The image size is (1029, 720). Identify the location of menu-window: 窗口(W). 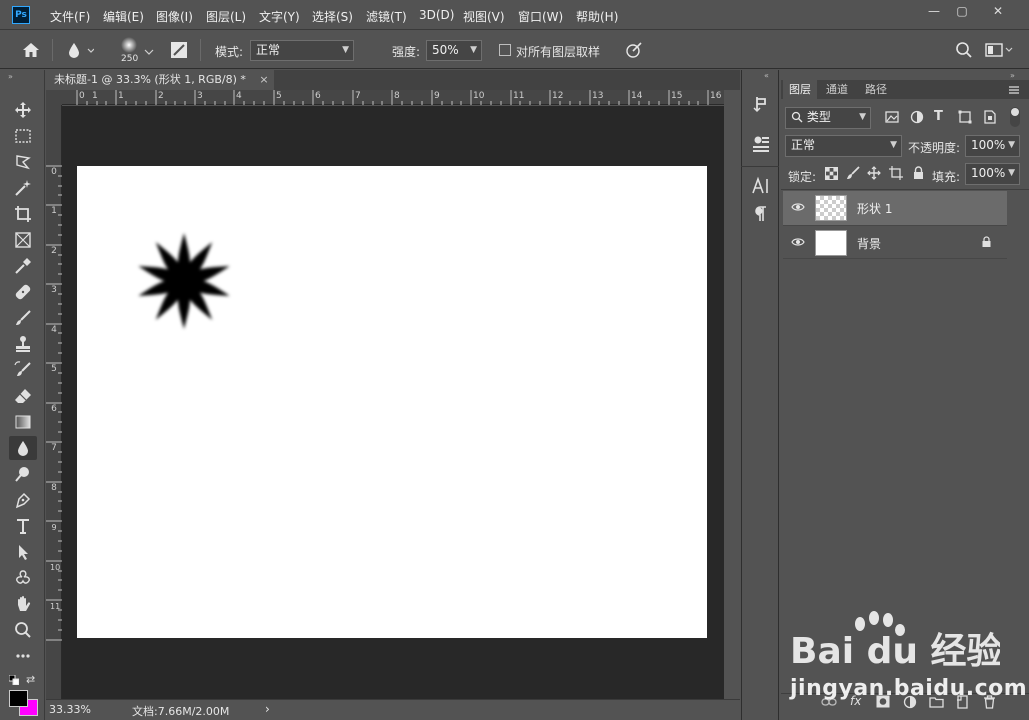
(540, 16).